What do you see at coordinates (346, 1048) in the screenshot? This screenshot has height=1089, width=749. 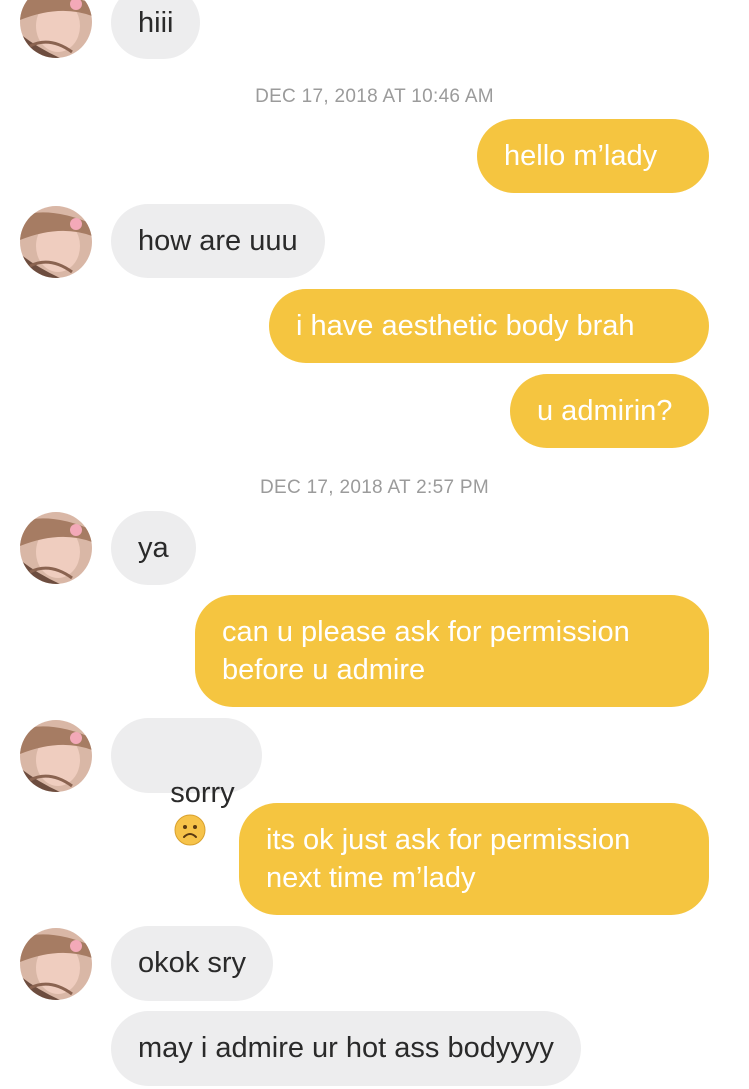 I see `message-bubble-incoming: may i admire ur hot ass bodyyyy` at bounding box center [346, 1048].